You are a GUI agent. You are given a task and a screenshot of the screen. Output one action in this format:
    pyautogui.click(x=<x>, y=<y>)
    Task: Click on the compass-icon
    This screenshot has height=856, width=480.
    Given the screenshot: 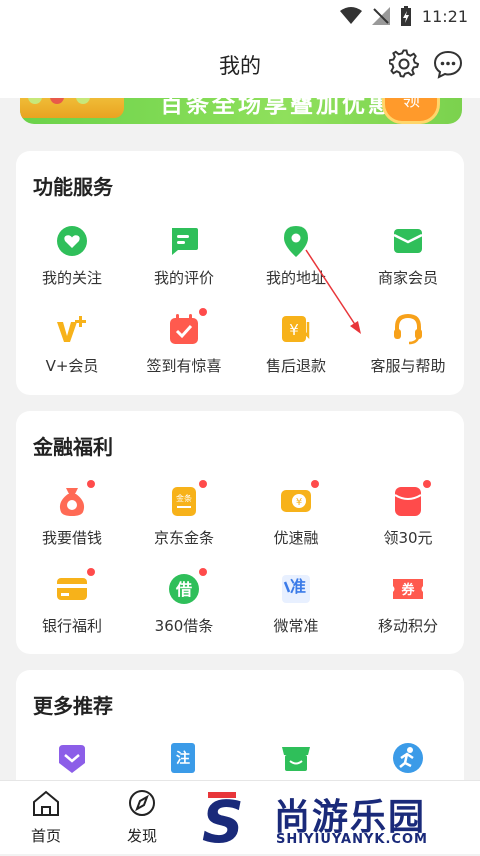 What is the action you would take?
    pyautogui.click(x=142, y=803)
    